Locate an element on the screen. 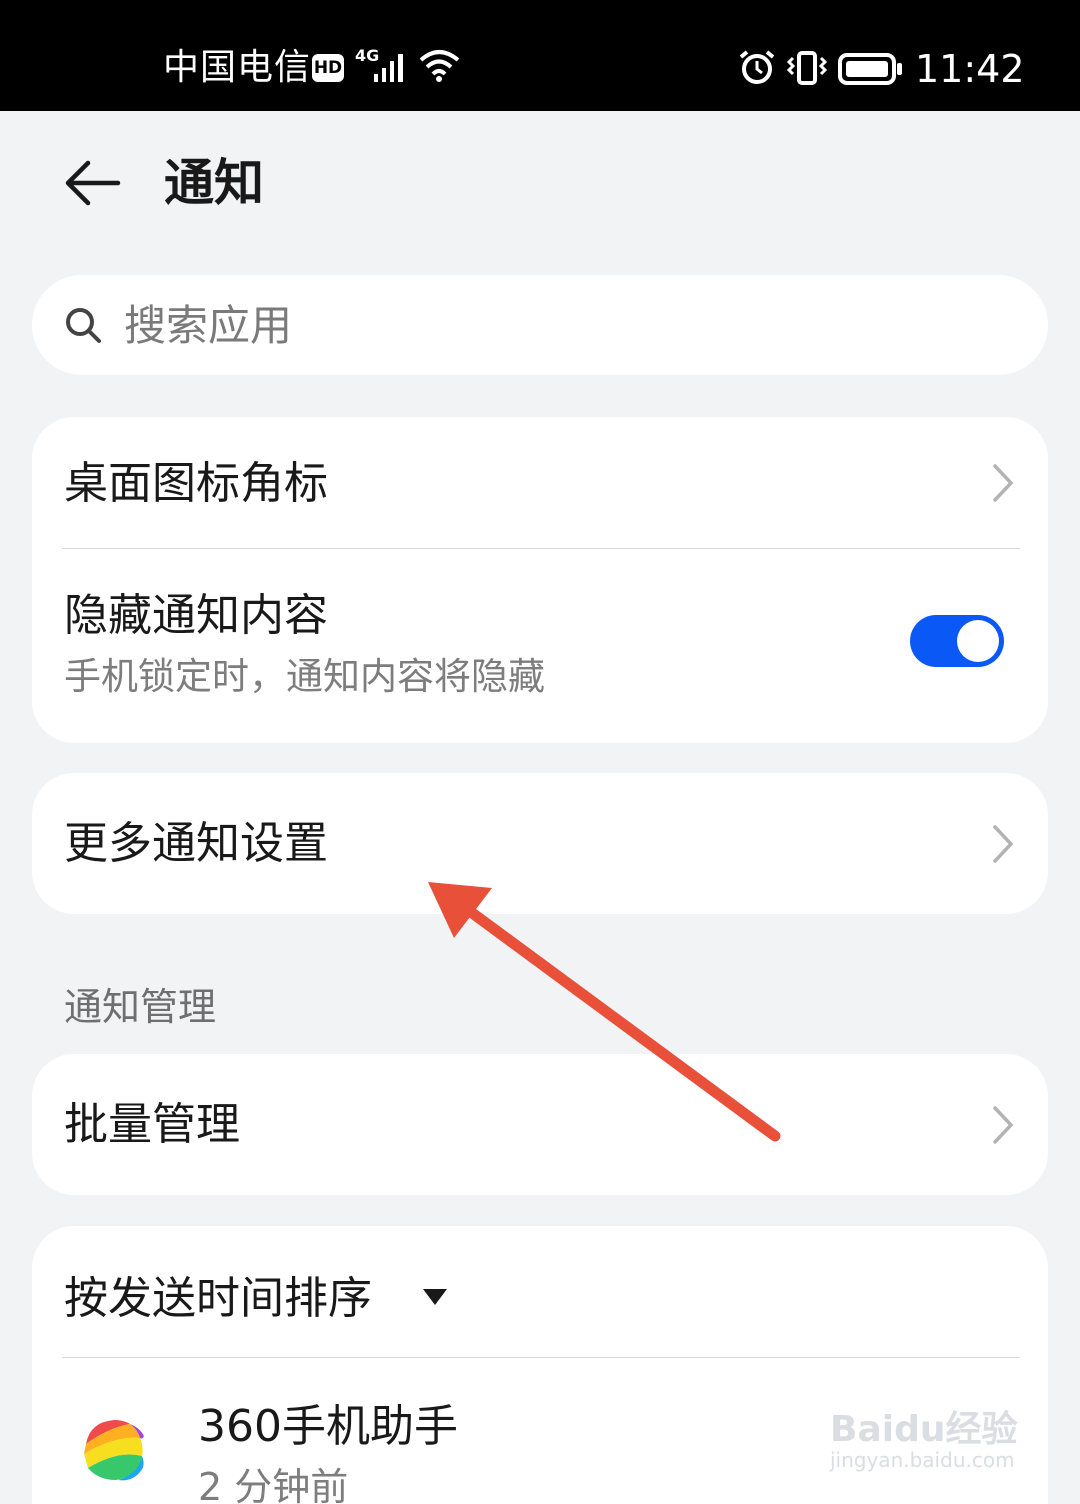 This screenshot has height=1504, width=1080. watermark-text: Baidu经验 is located at coordinates (924, 1429).